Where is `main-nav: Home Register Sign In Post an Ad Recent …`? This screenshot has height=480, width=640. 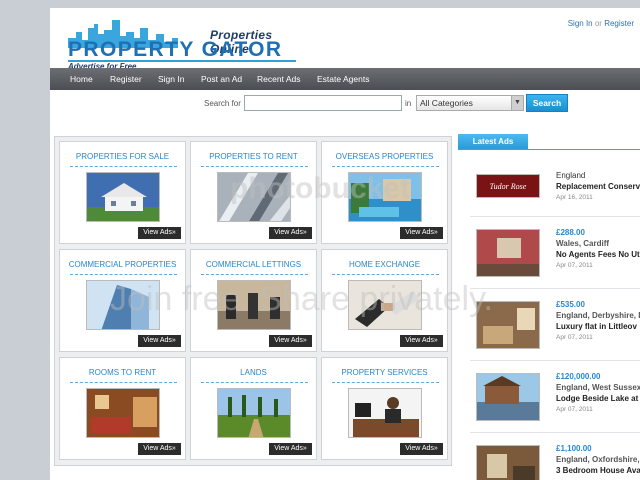 main-nav: Home Register Sign In Post an Ad Recent … is located at coordinates (345, 79).